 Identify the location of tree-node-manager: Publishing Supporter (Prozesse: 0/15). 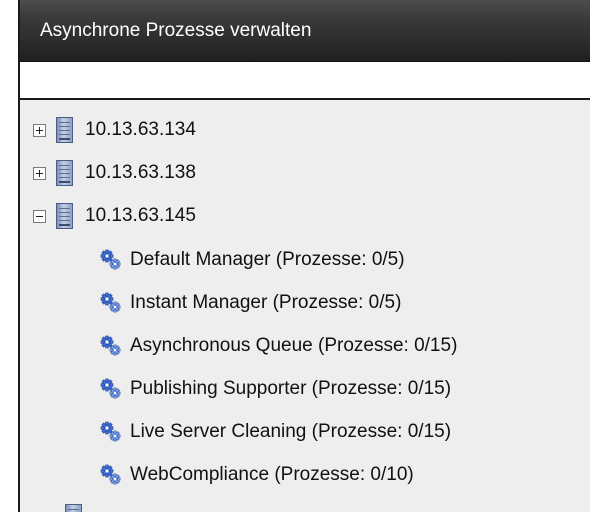
(274, 389).